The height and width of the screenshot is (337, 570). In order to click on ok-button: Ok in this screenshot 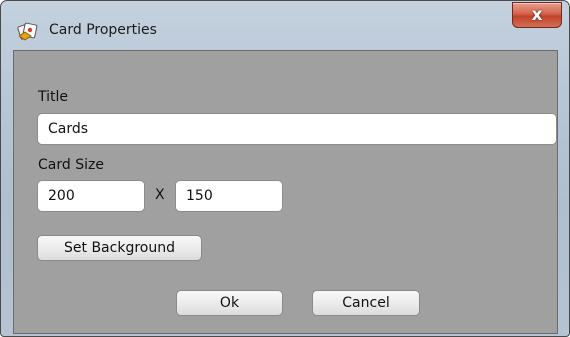, I will do `click(229, 303)`.